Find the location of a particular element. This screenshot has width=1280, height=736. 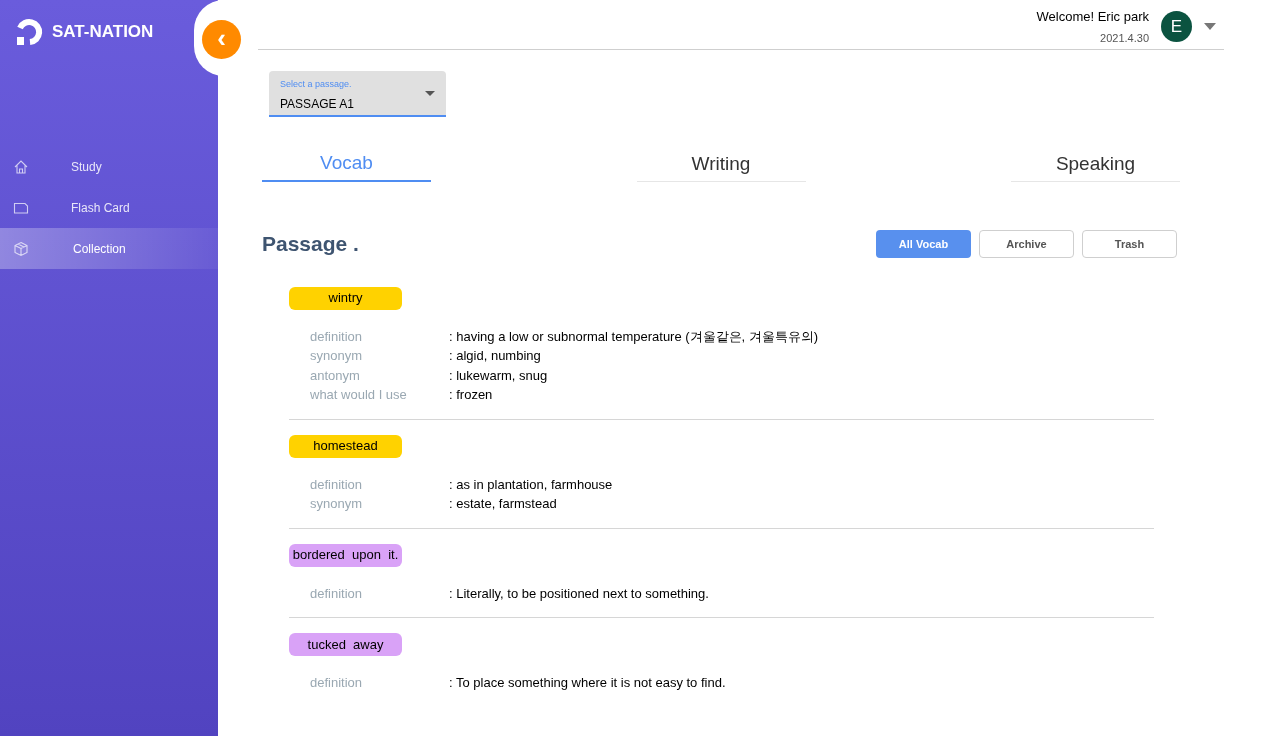

logo-icon is located at coordinates (30, 32).